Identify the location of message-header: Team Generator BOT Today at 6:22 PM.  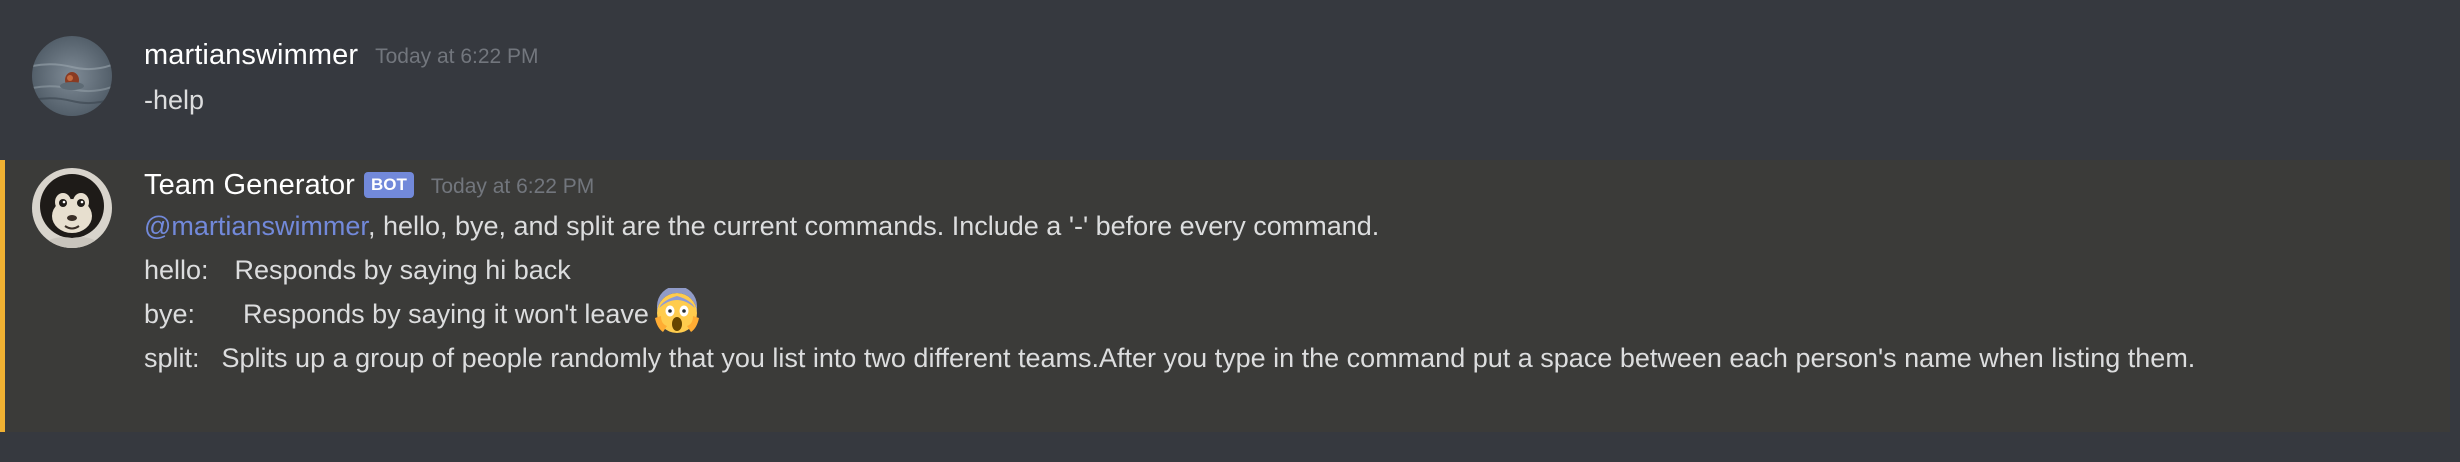
(1267, 185).